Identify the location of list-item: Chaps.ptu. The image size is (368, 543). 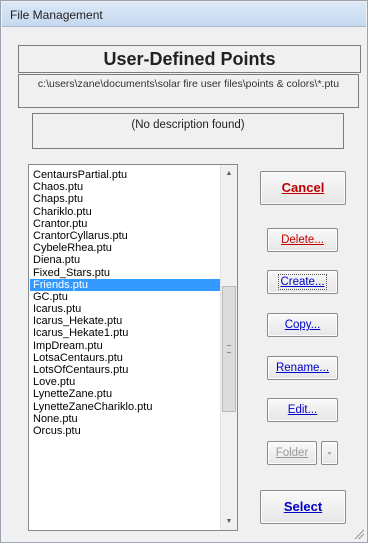
(125, 199).